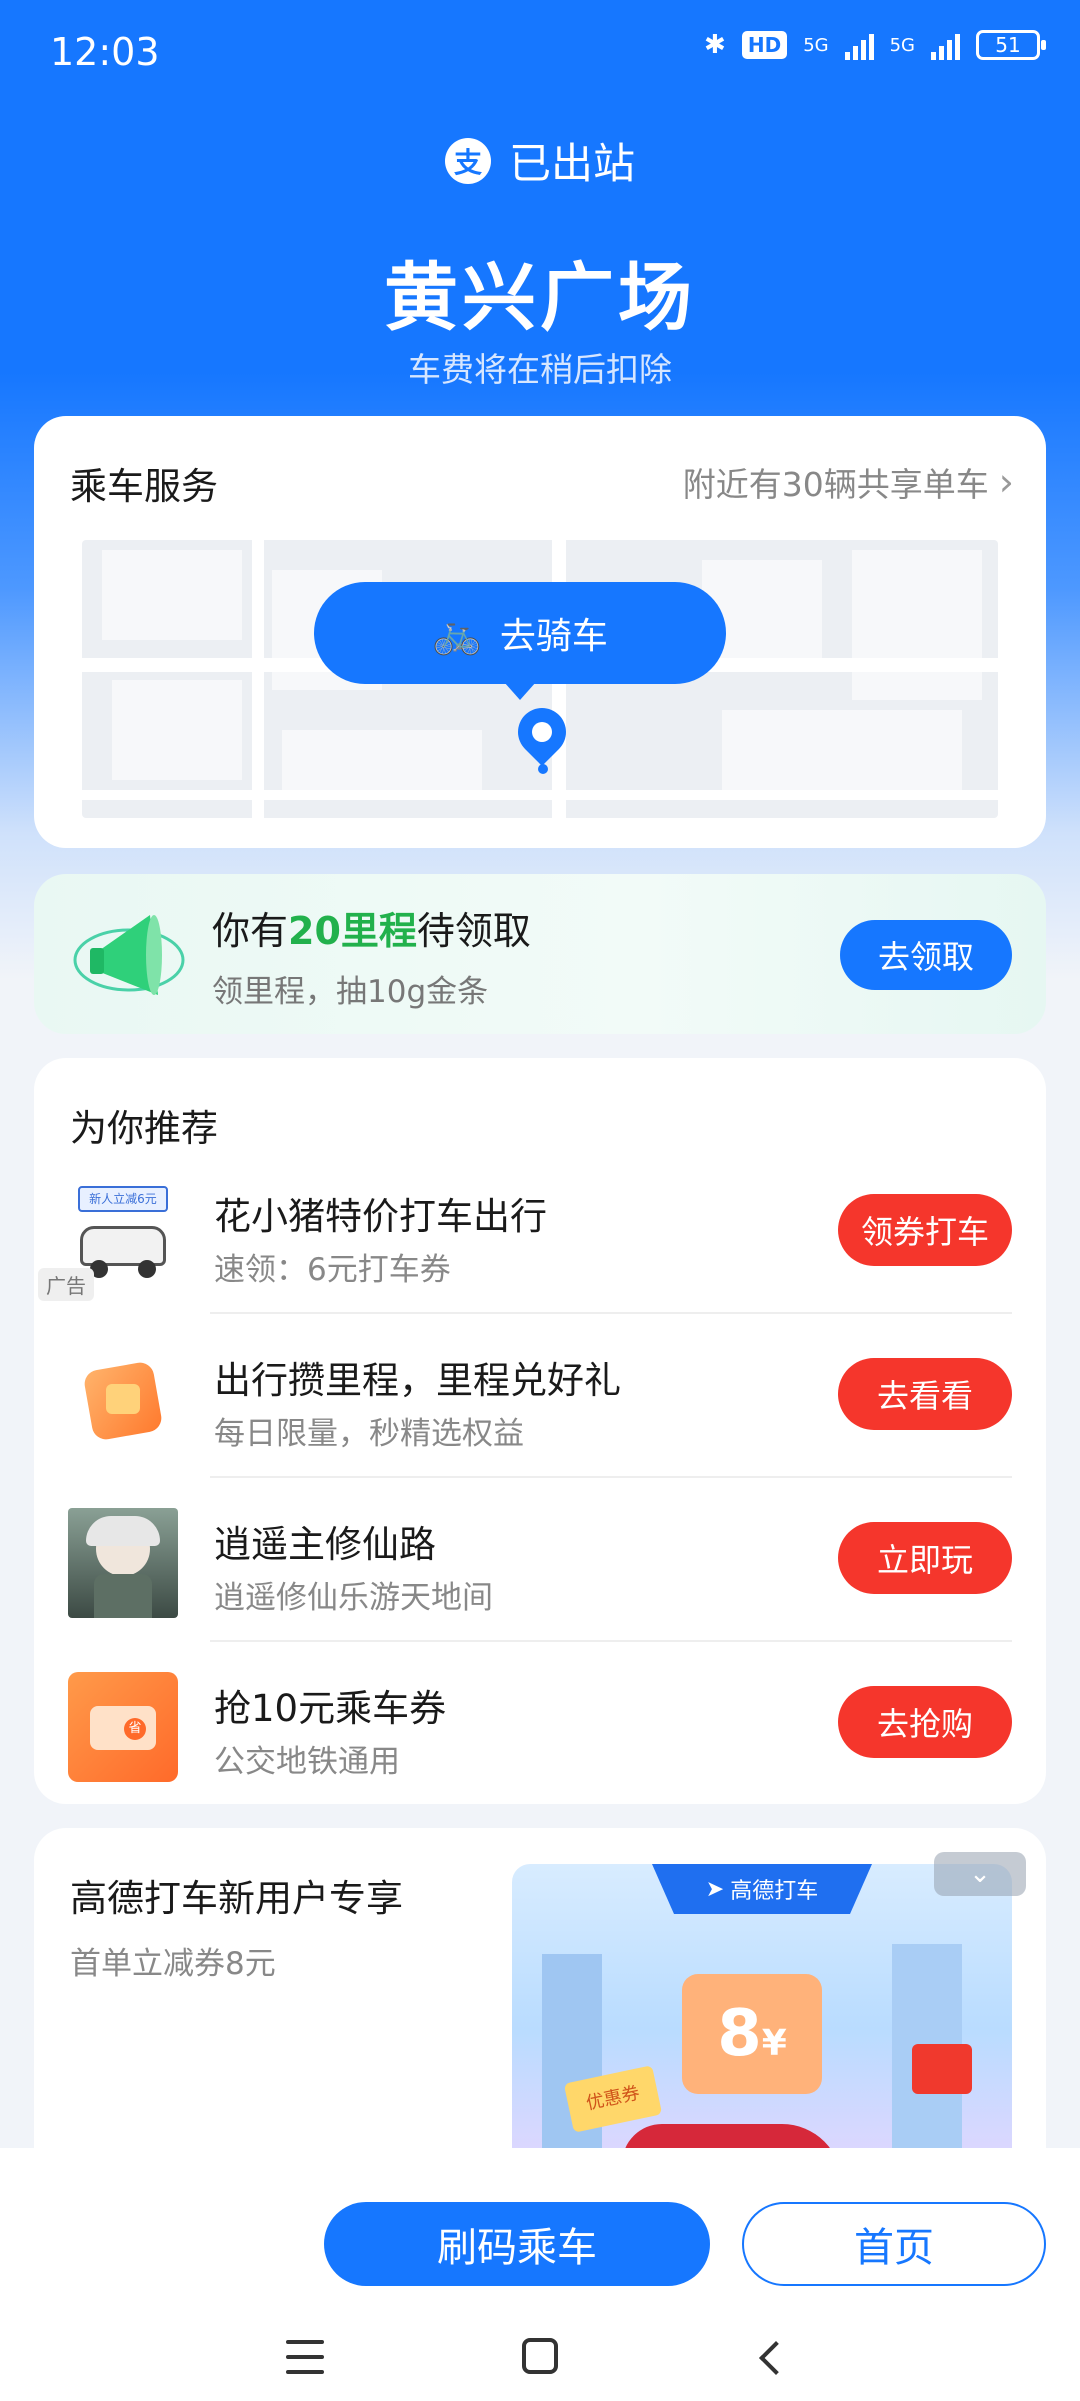  What do you see at coordinates (123, 1563) in the screenshot?
I see `game-character-thumb` at bounding box center [123, 1563].